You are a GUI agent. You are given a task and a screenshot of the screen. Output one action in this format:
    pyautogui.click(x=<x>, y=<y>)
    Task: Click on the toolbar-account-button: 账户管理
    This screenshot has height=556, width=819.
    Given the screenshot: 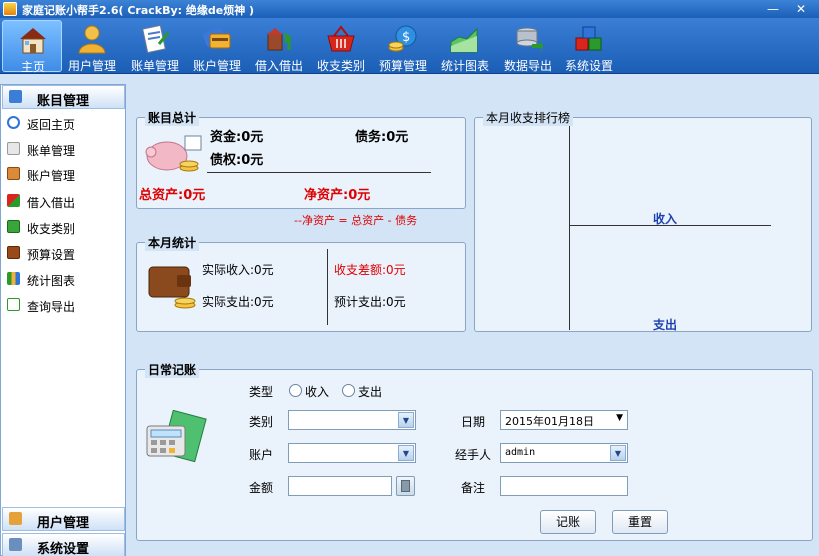 What is the action you would take?
    pyautogui.click(x=217, y=46)
    